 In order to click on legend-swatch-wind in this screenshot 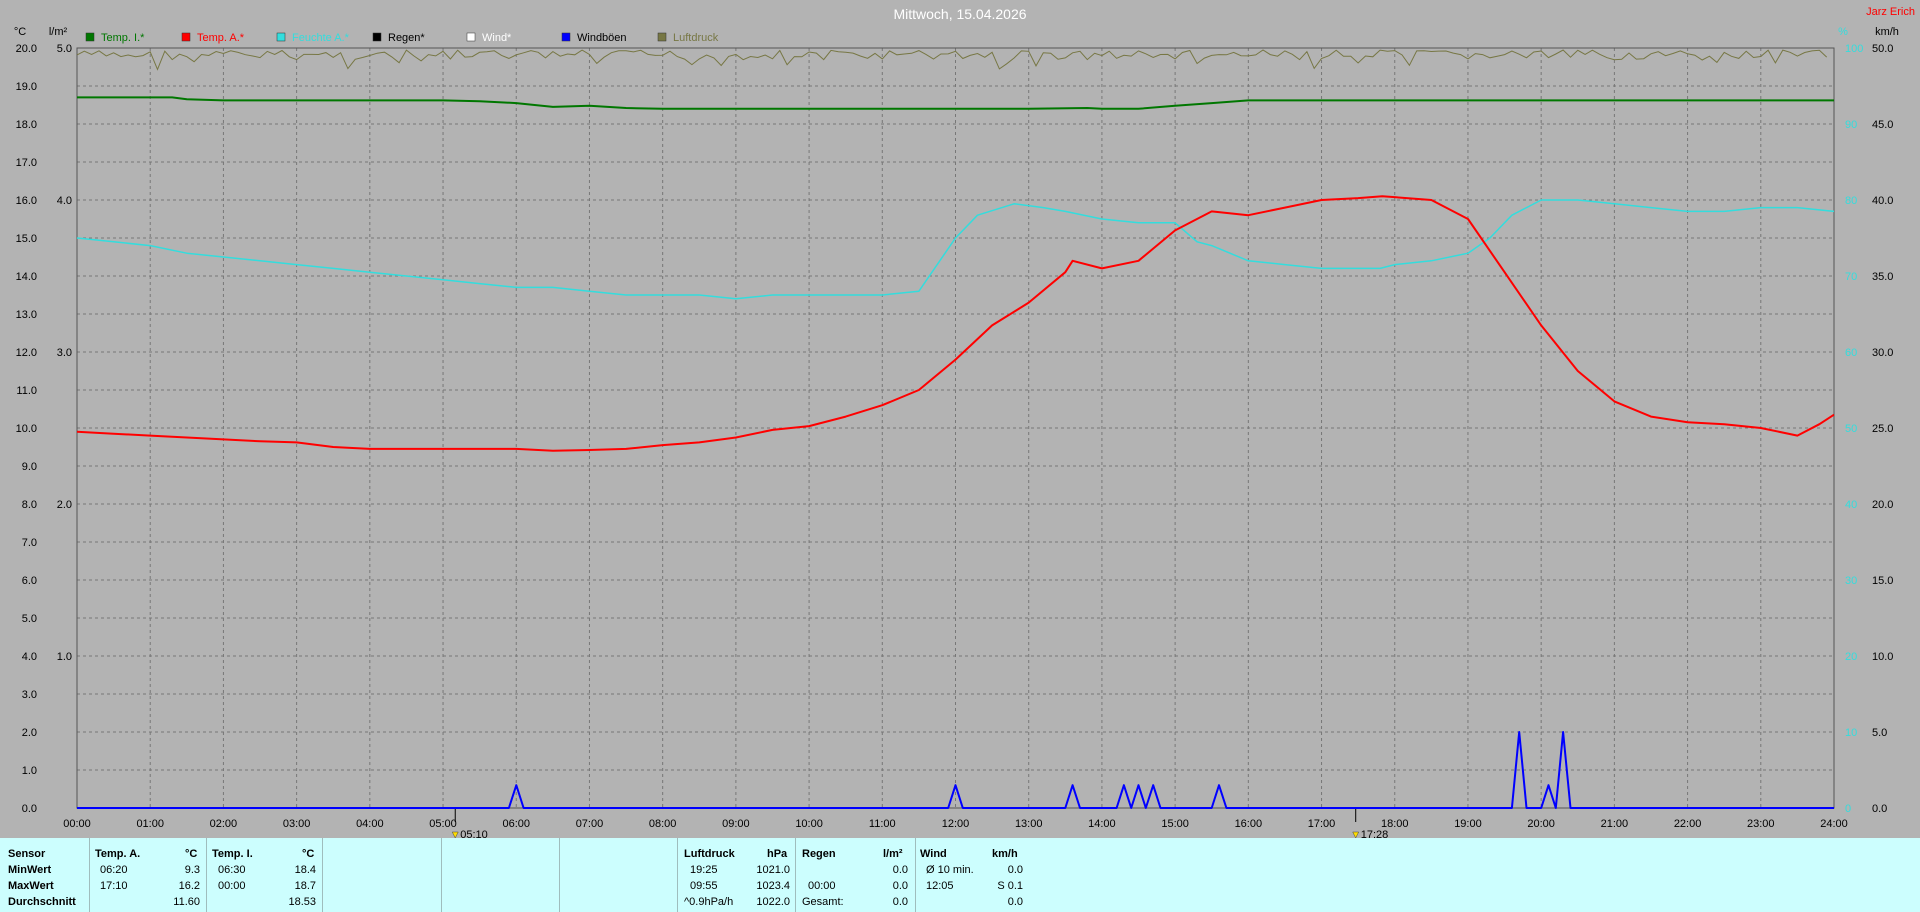, I will do `click(471, 37)`.